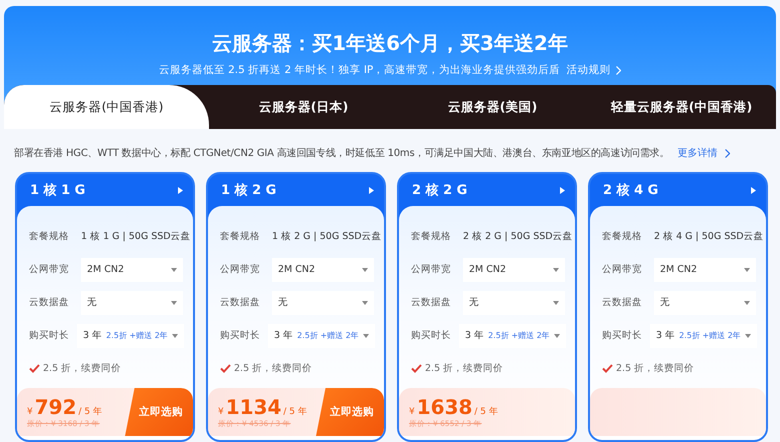 This screenshot has height=442, width=780. I want to click on spec-value: 1 核 2 G | 50G SSD云盘, so click(326, 236).